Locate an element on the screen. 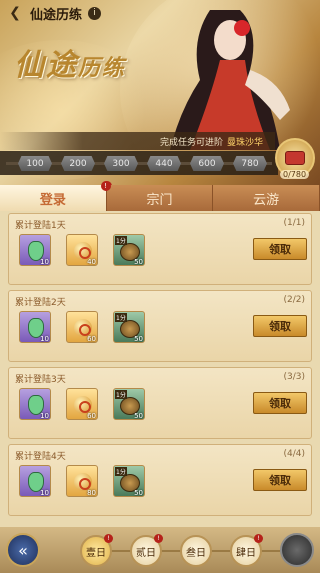 The image size is (320, 573). info-icon: i is located at coordinates (95, 13).